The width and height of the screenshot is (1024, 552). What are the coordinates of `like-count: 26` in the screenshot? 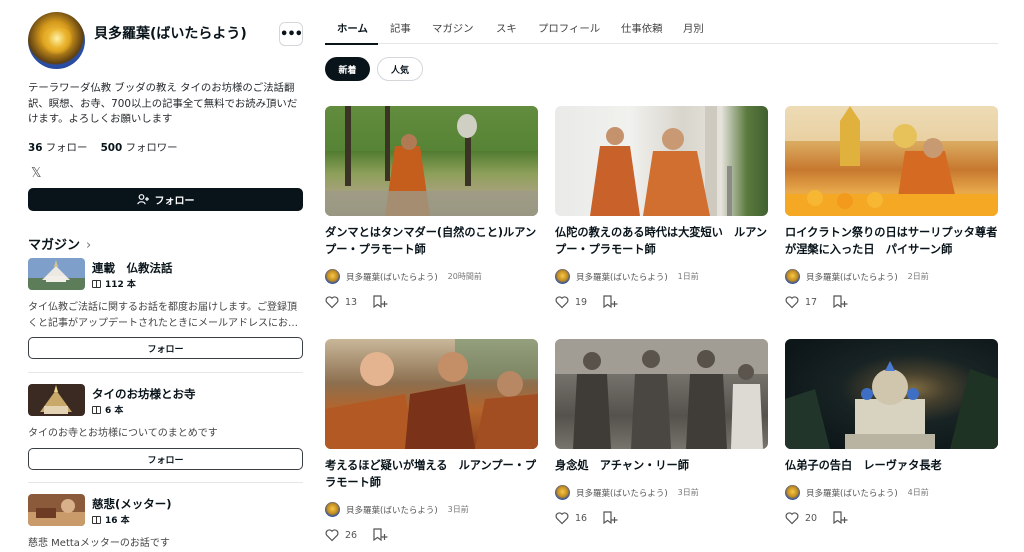 It's located at (351, 535).